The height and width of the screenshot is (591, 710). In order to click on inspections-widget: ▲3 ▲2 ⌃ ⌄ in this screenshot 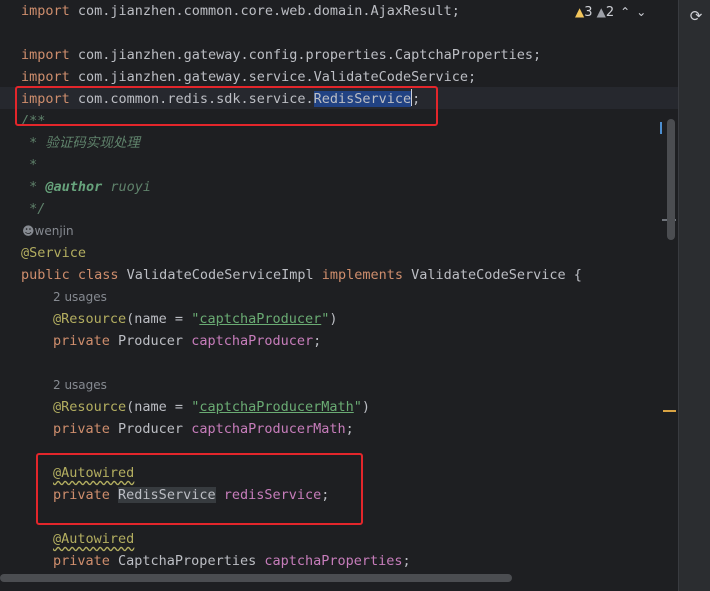, I will do `click(610, 12)`.